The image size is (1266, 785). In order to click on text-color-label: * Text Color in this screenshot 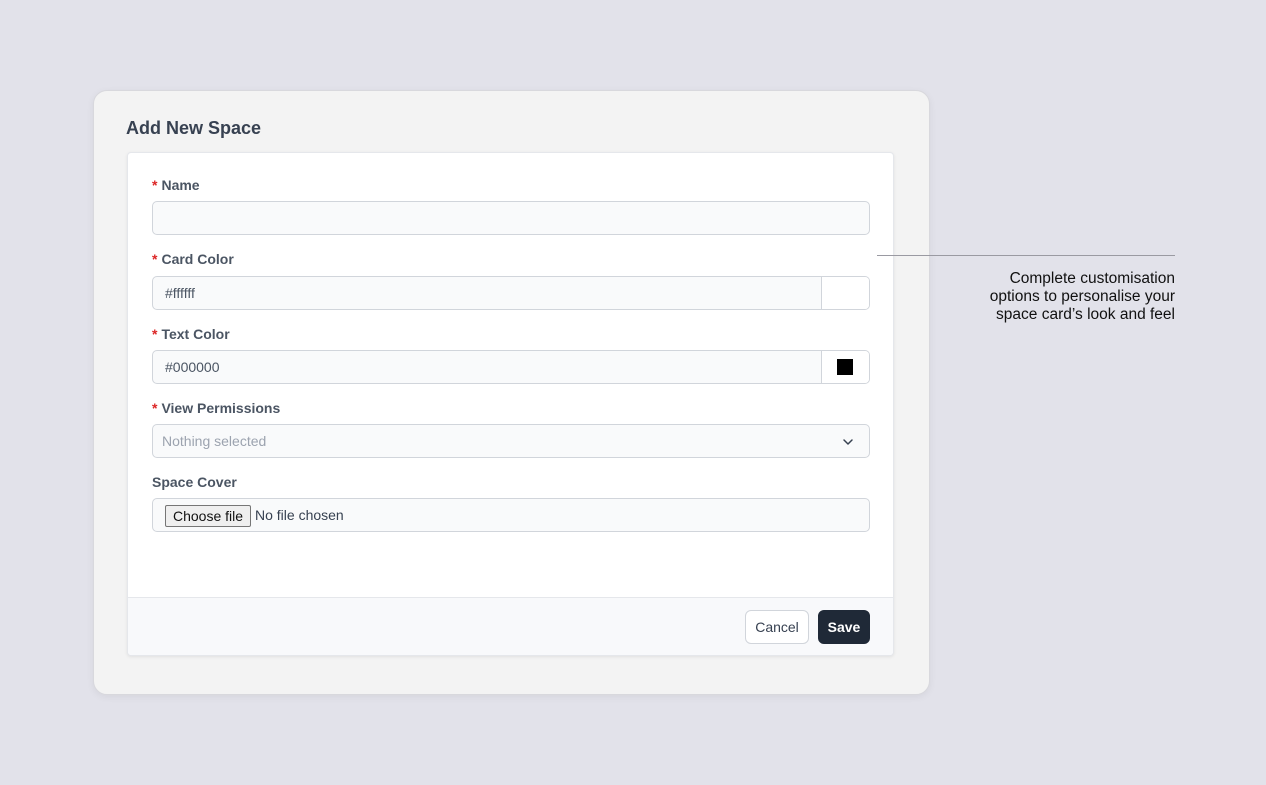, I will do `click(191, 334)`.